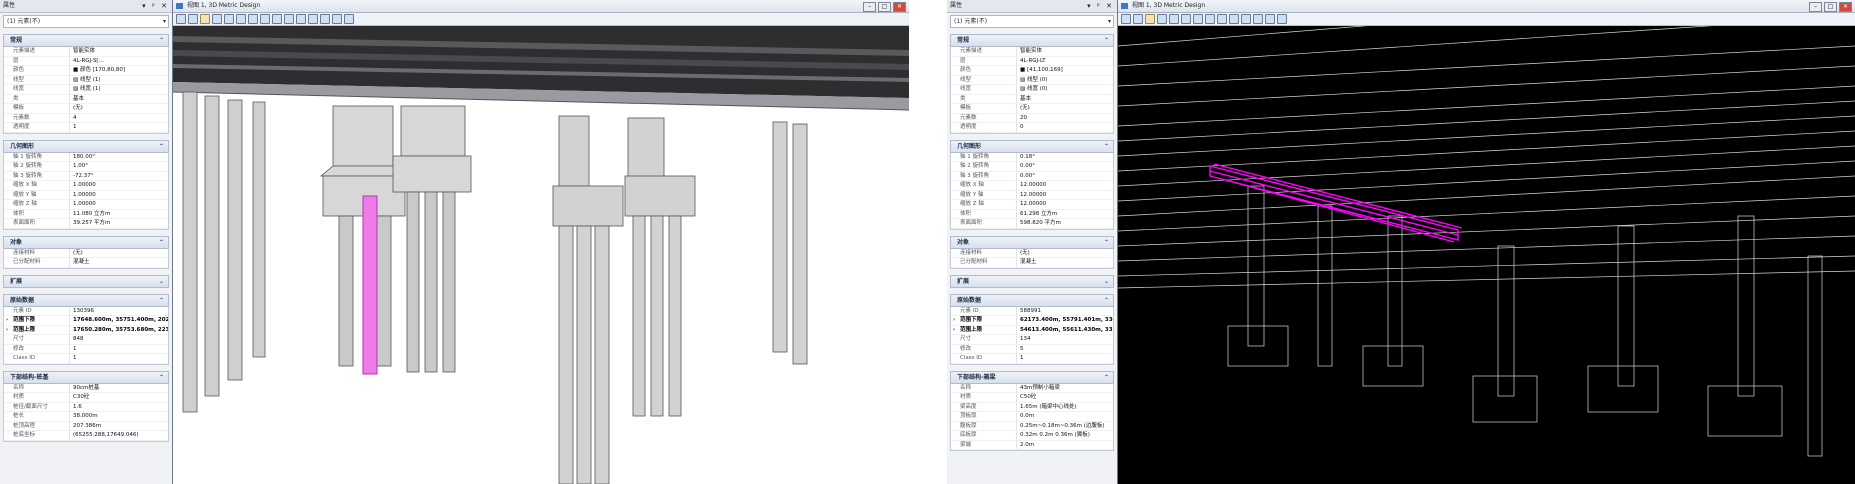 The height and width of the screenshot is (484, 1855). Describe the element at coordinates (1109, 21) in the screenshot. I see `chevron-down-icon: ▾` at that location.